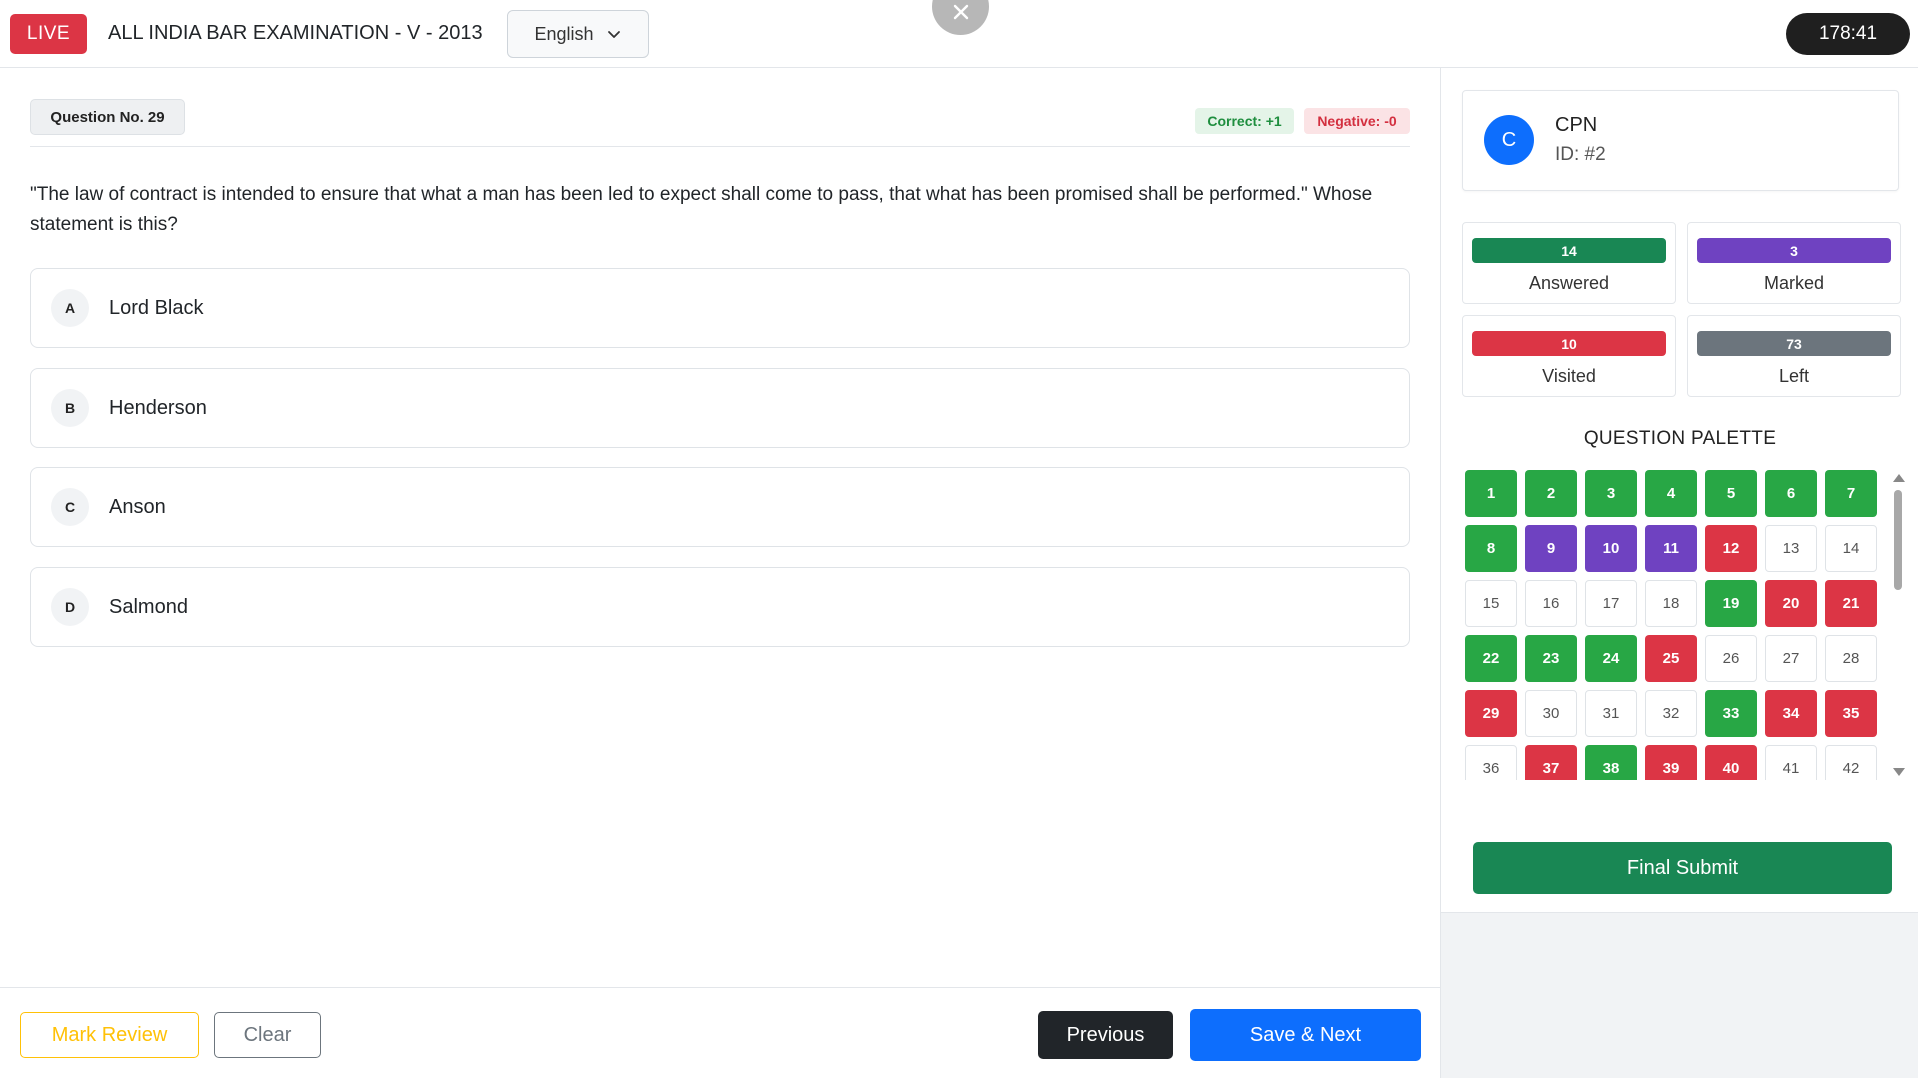  I want to click on stat-visited: 10 Visited, so click(1569, 356).